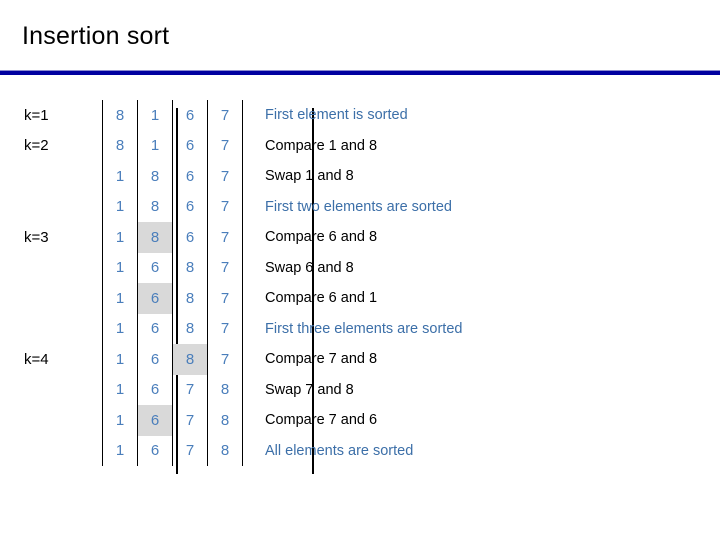 The height and width of the screenshot is (540, 720). I want to click on step-description: Swap 7 and 8, so click(309, 389).